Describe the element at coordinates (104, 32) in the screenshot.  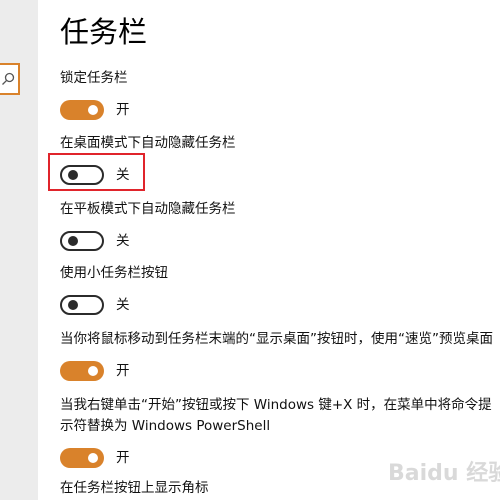
I see `page-title: 任务栏` at that location.